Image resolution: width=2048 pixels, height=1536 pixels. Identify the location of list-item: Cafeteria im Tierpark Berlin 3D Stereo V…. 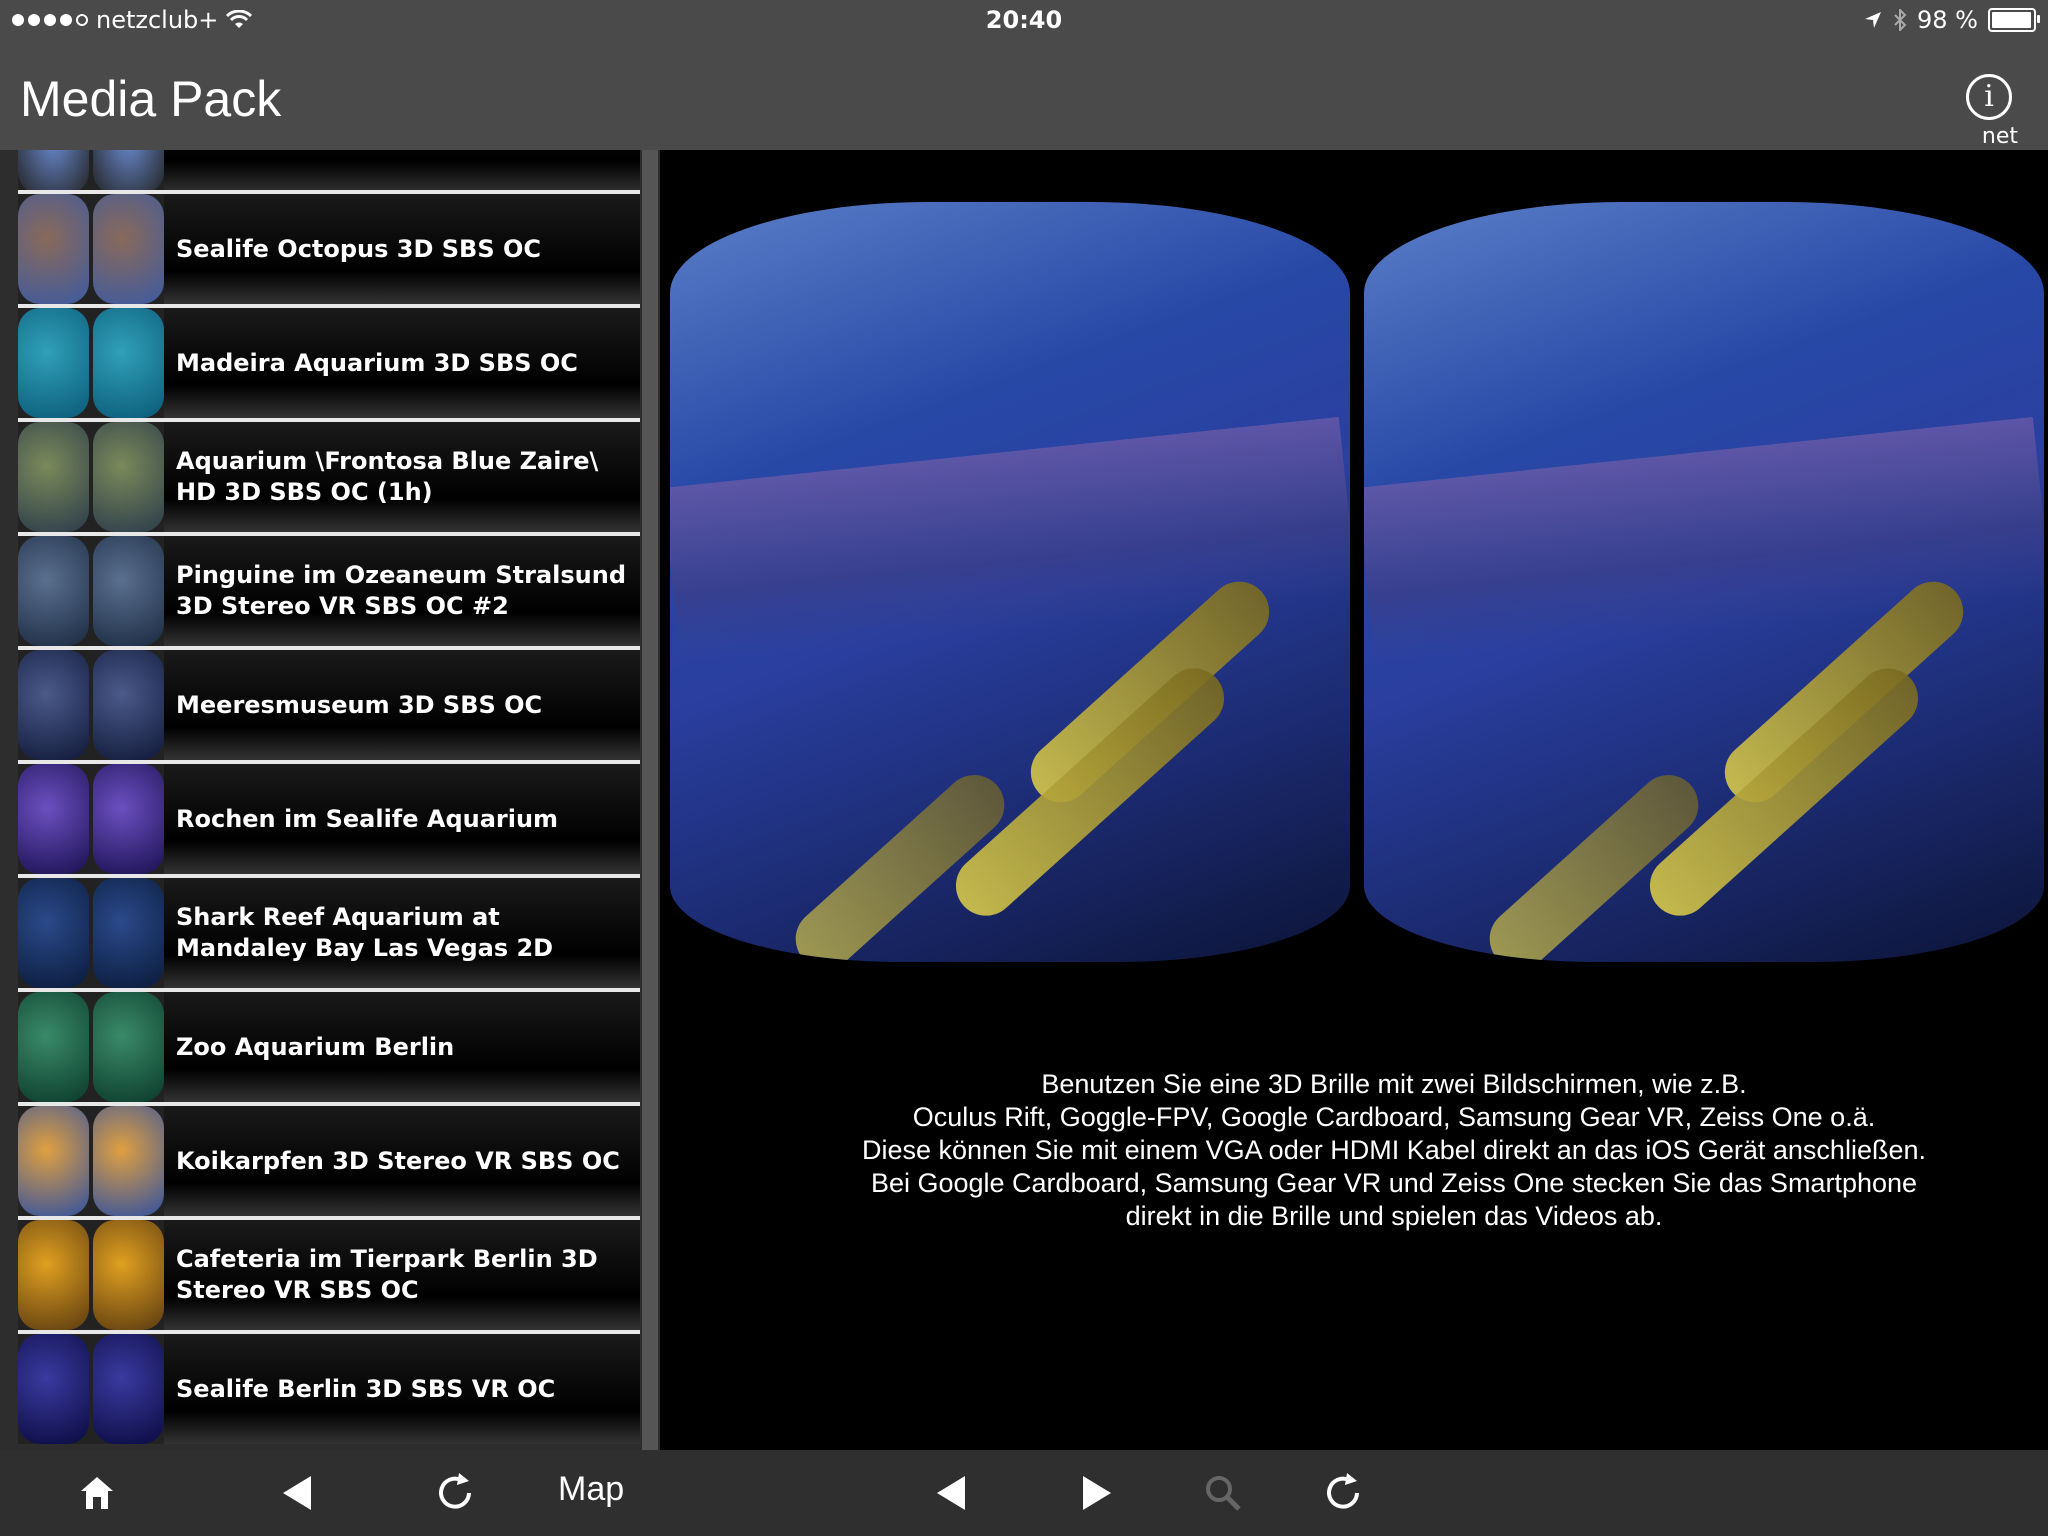
(329, 1273).